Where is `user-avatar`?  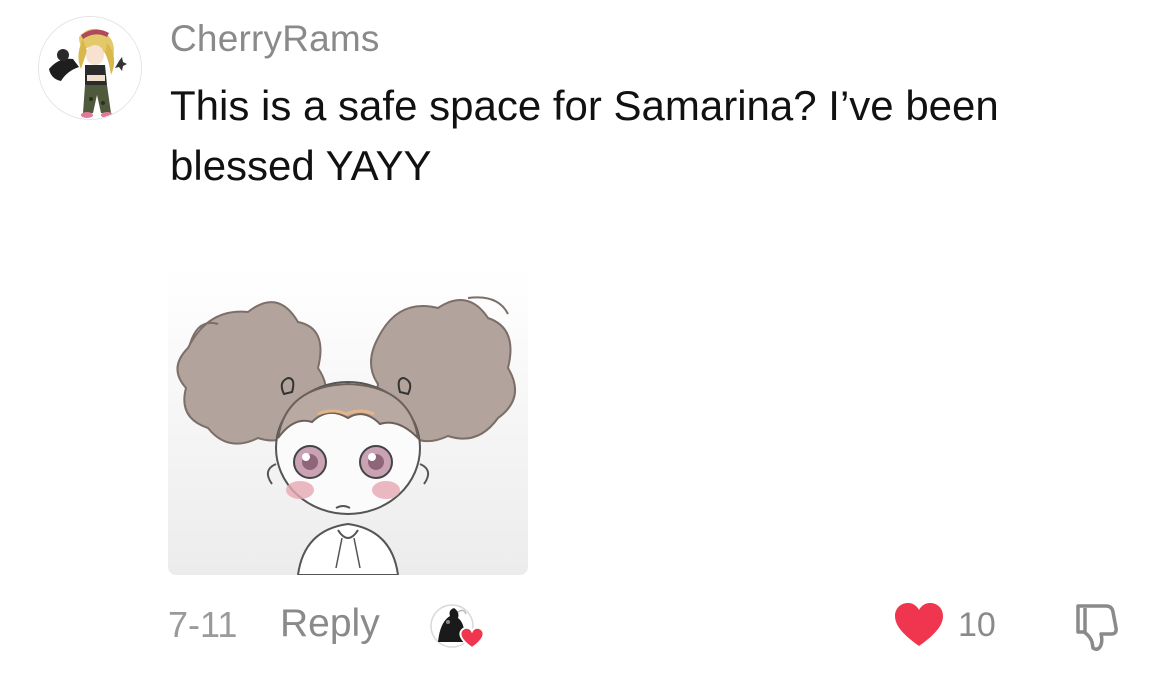
user-avatar is located at coordinates (90, 68).